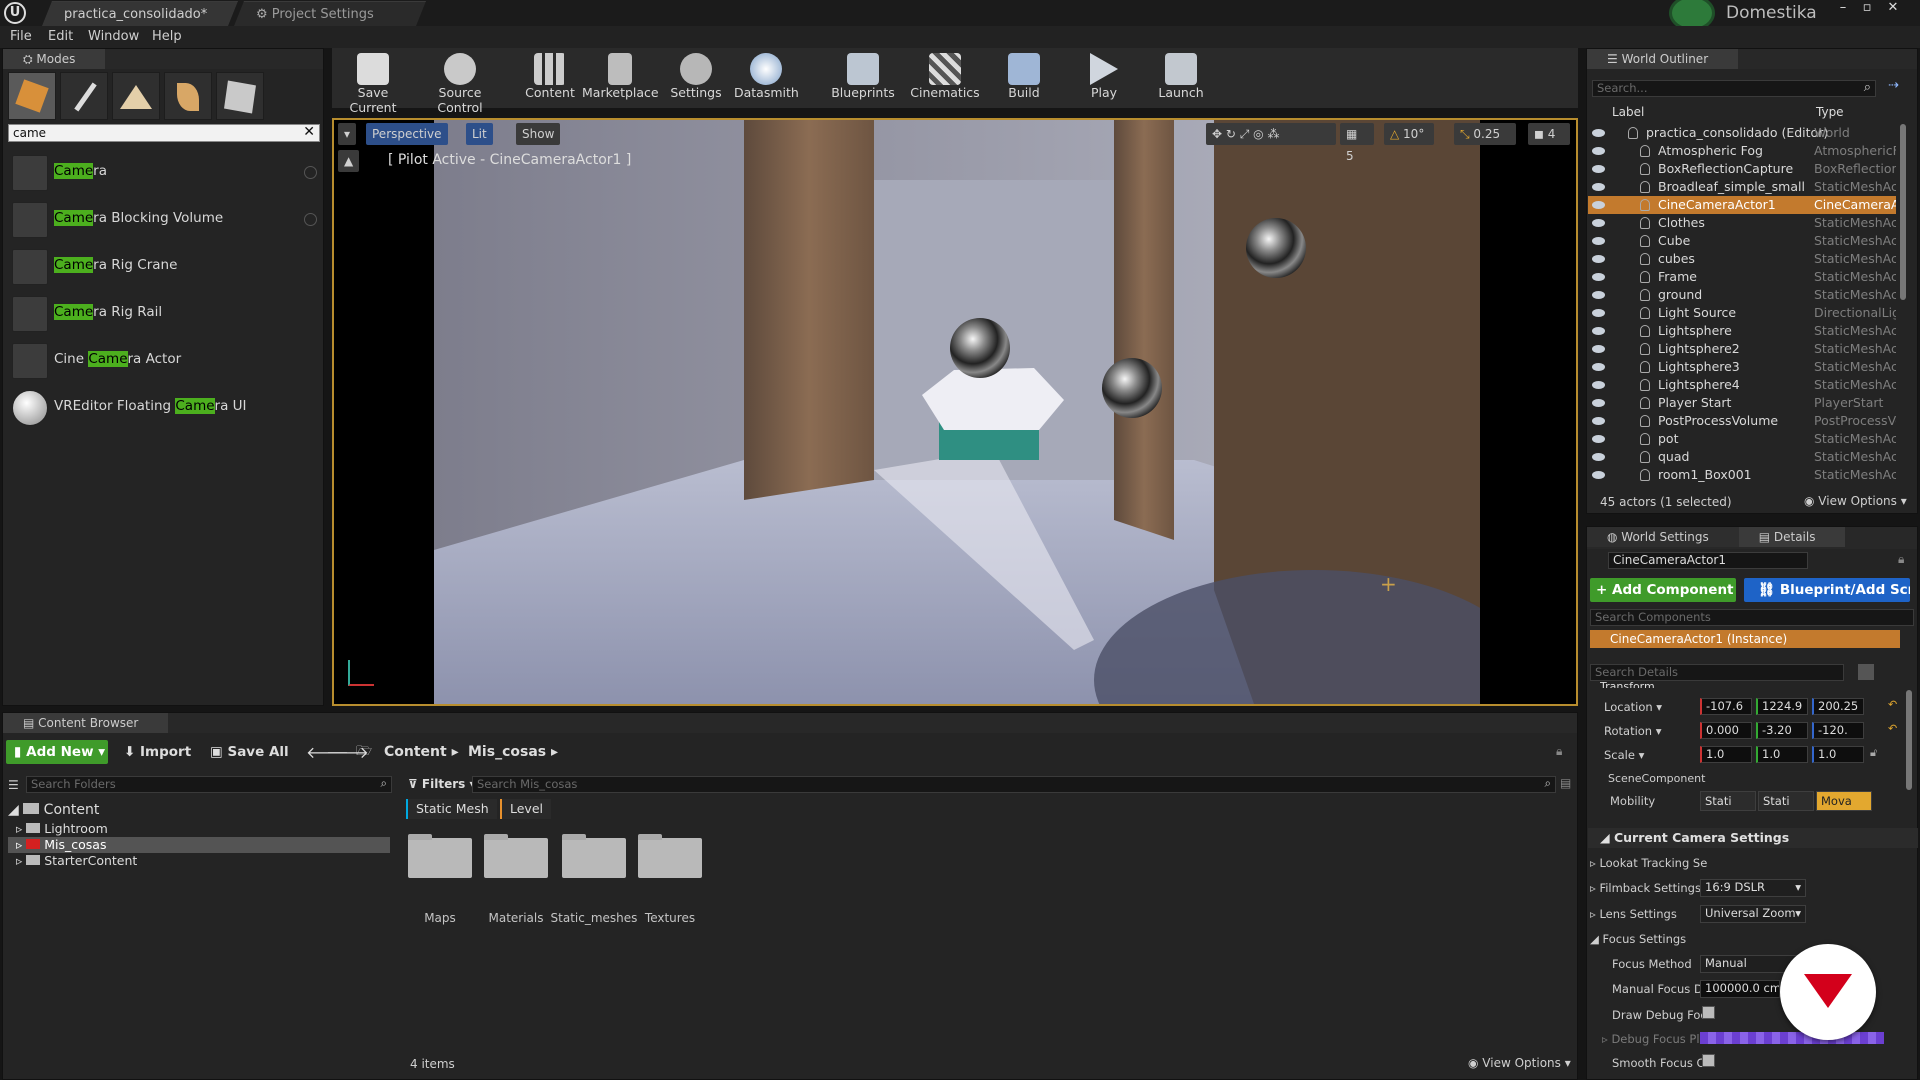  What do you see at coordinates (1745, 639) in the screenshot?
I see `component-instance-row: CineCameraActor1 (Instance)` at bounding box center [1745, 639].